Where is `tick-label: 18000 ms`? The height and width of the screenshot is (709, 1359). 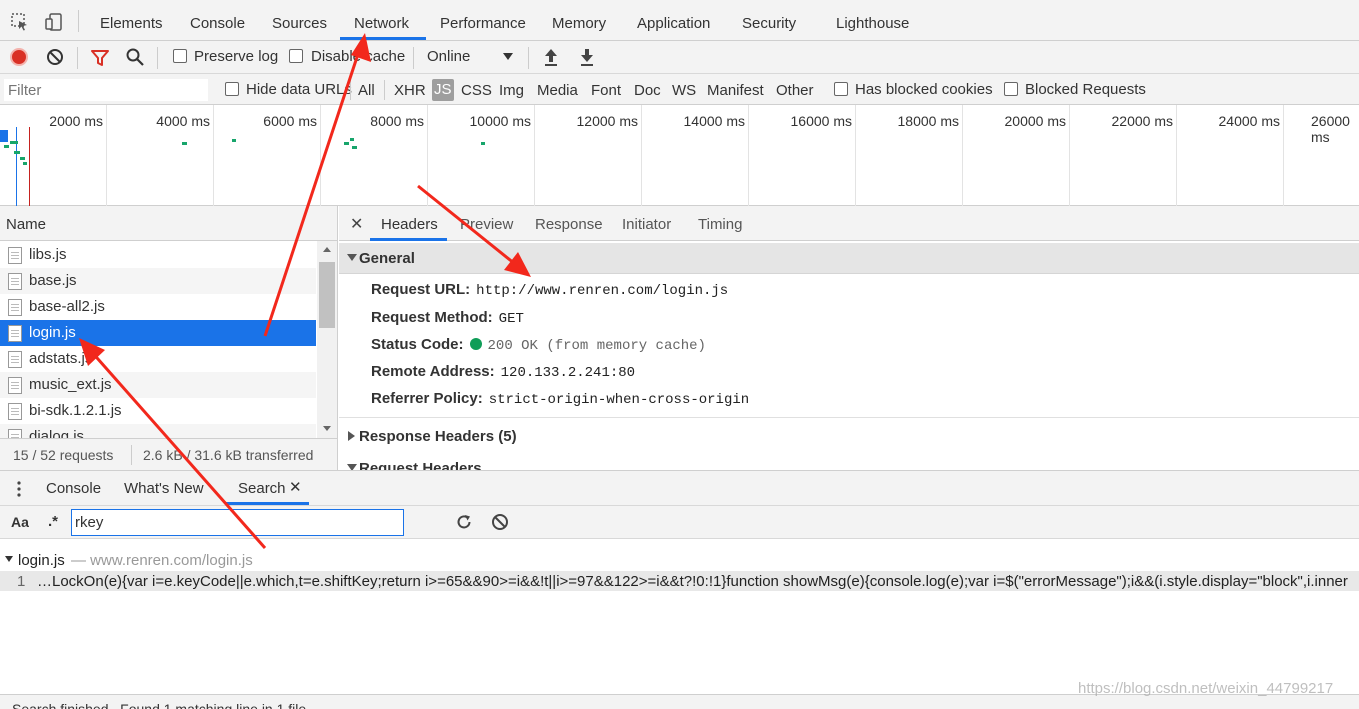
tick-label: 18000 ms is located at coordinates (928, 121).